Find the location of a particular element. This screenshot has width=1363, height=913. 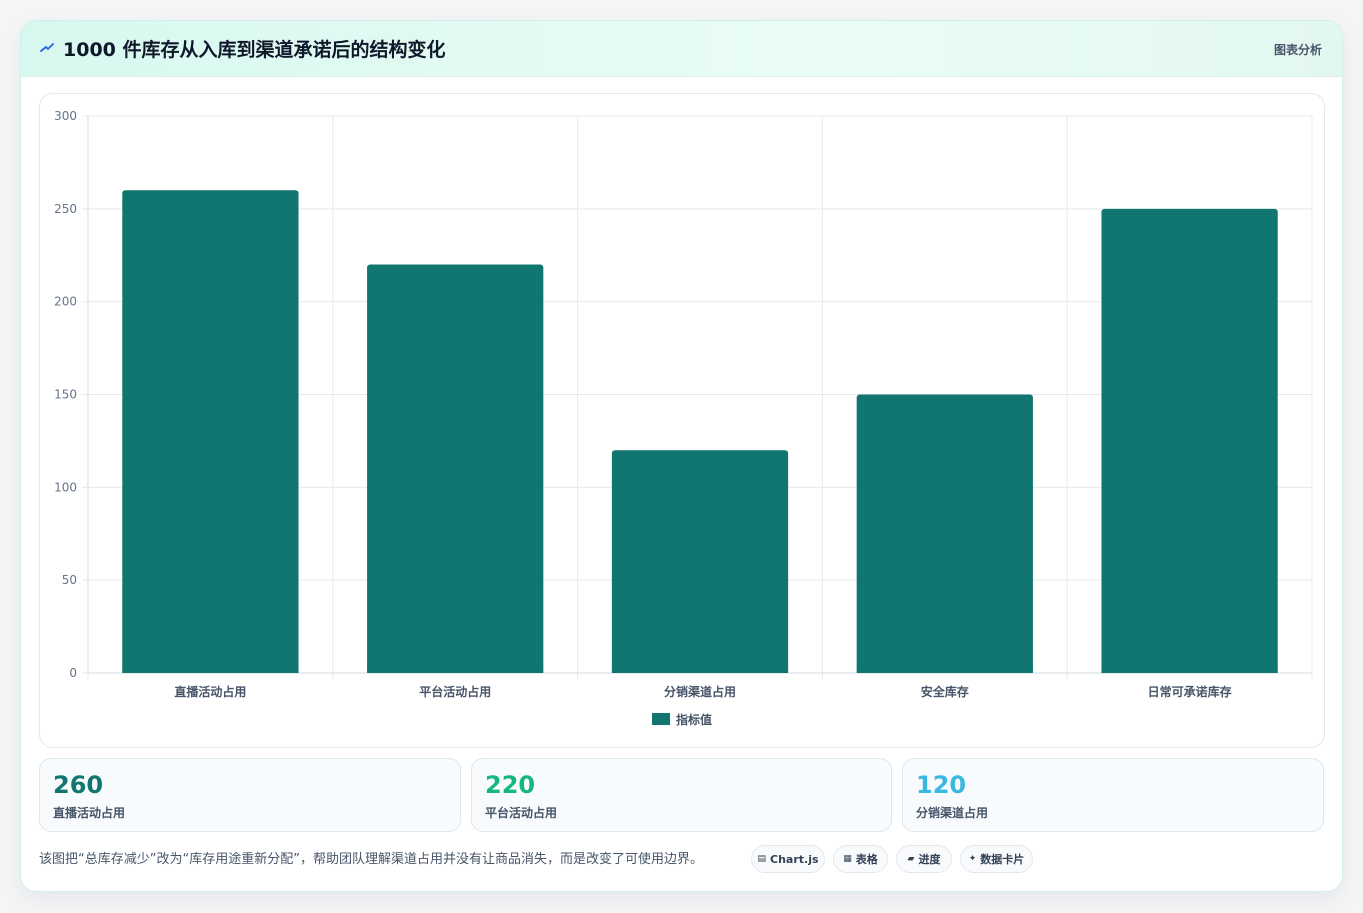

stat-card-platform: 220 平台活动占用 is located at coordinates (681, 795).